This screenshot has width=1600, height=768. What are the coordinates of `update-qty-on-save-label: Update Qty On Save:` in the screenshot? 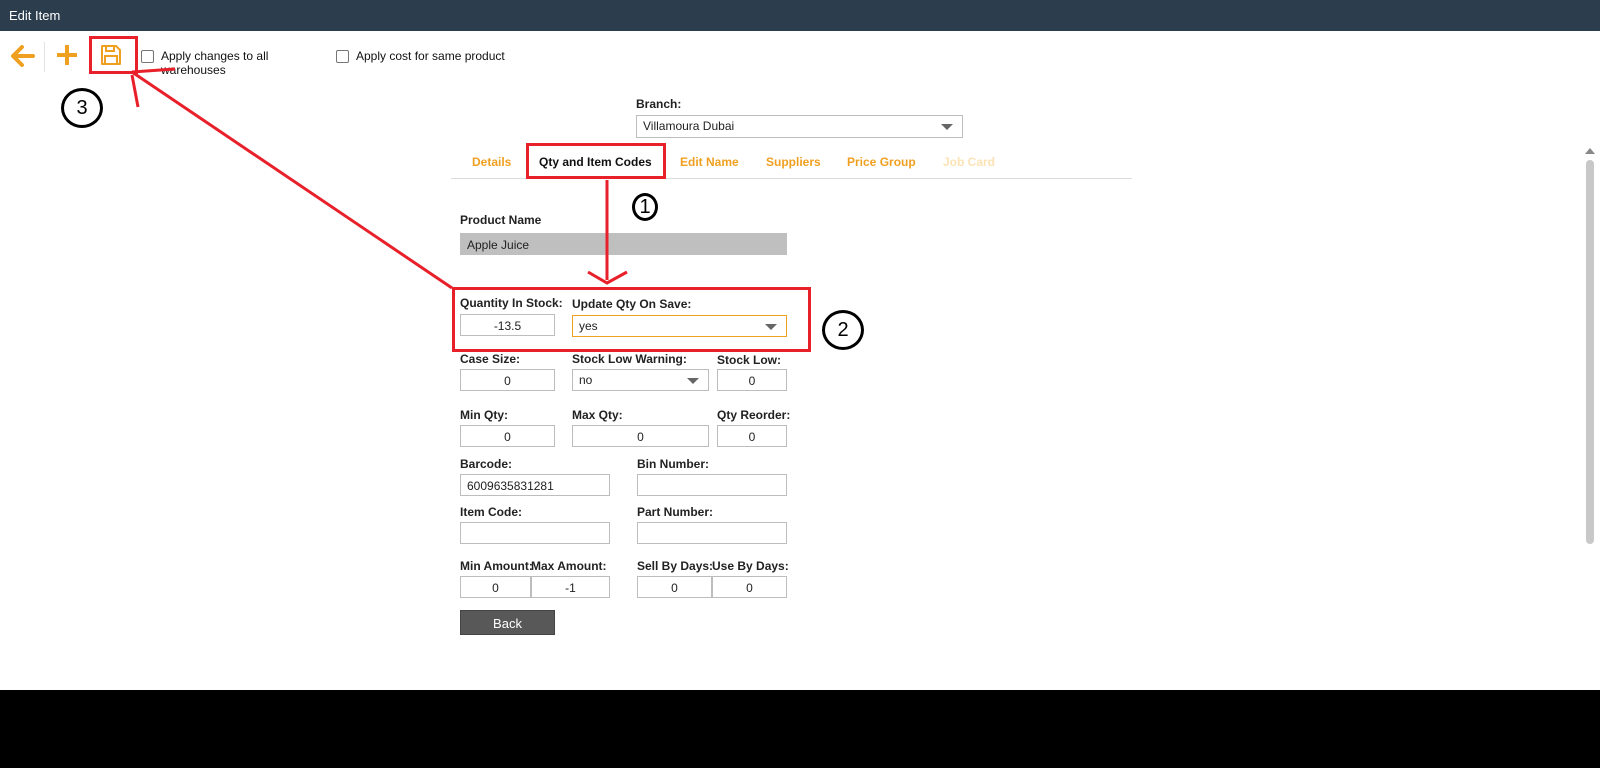 It's located at (632, 304).